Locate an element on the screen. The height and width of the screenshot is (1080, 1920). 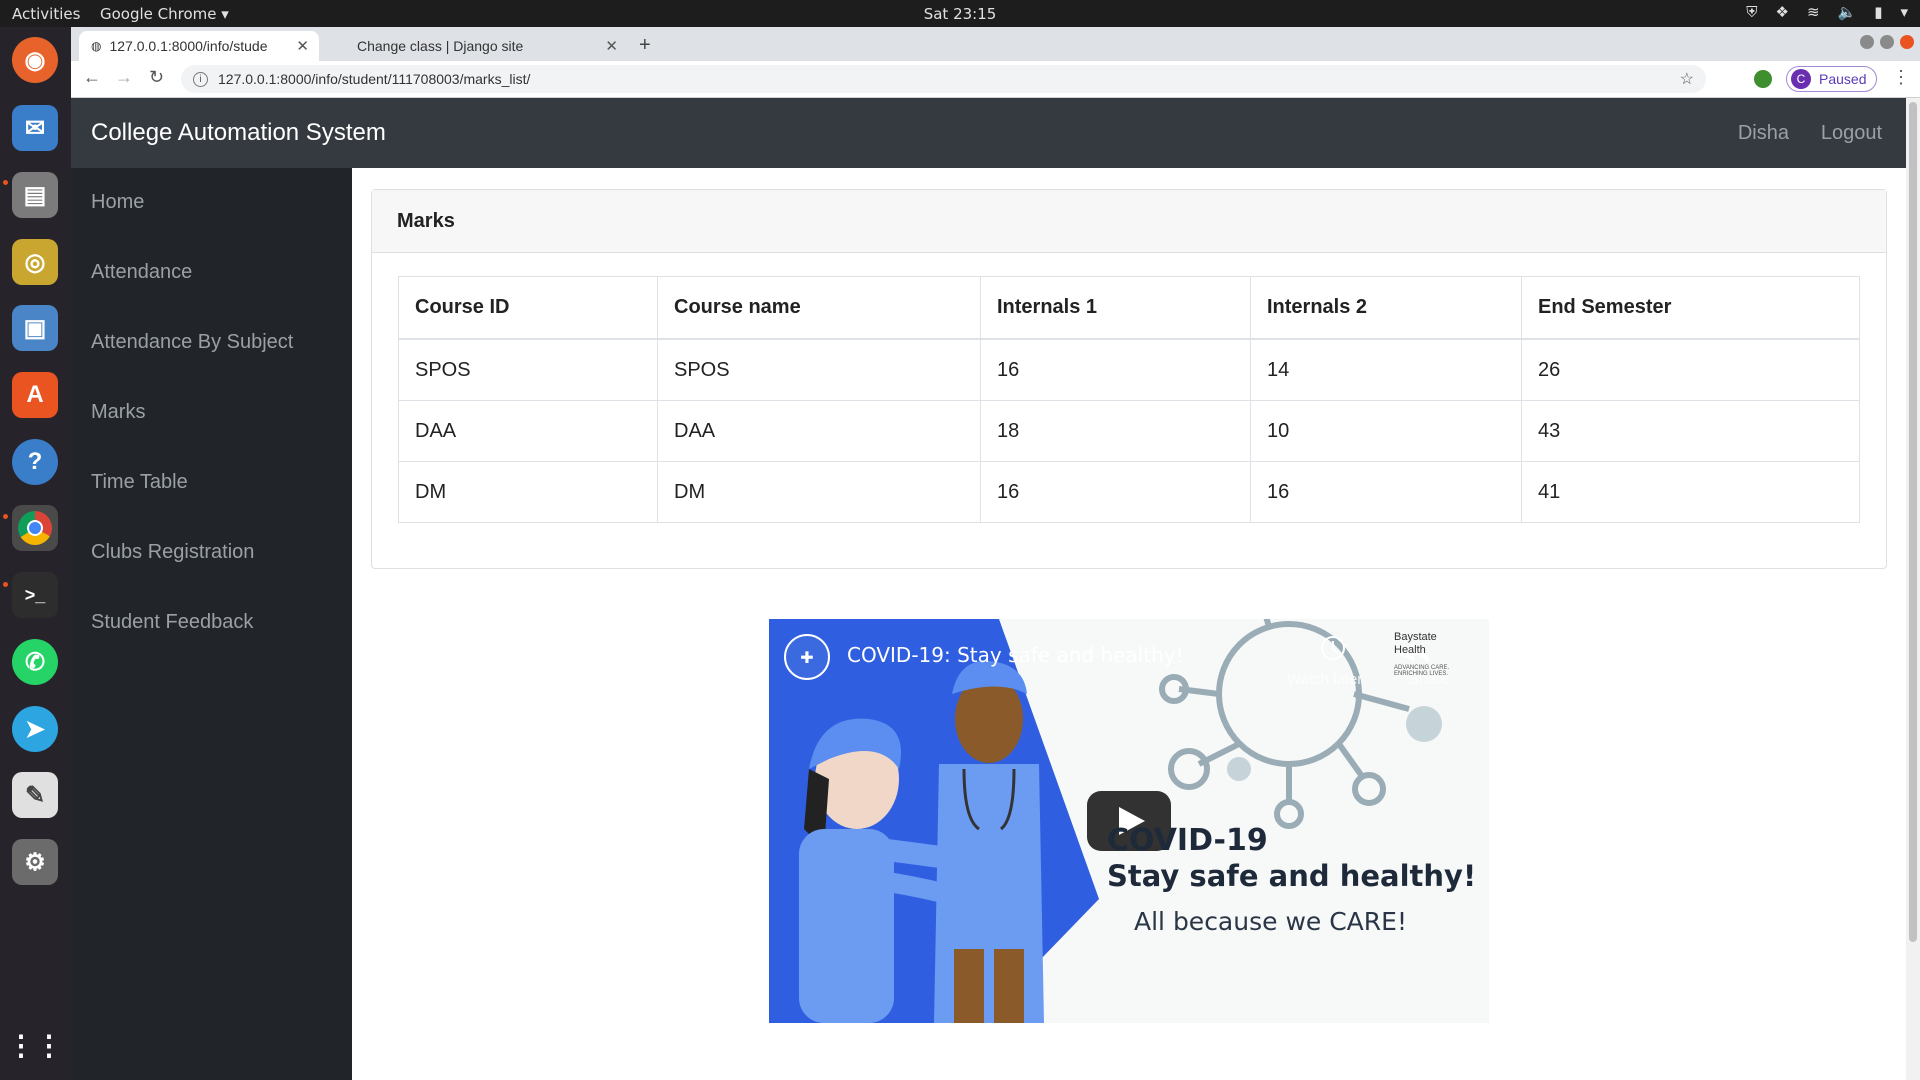
column-header: Internals 2 is located at coordinates (1386, 308).